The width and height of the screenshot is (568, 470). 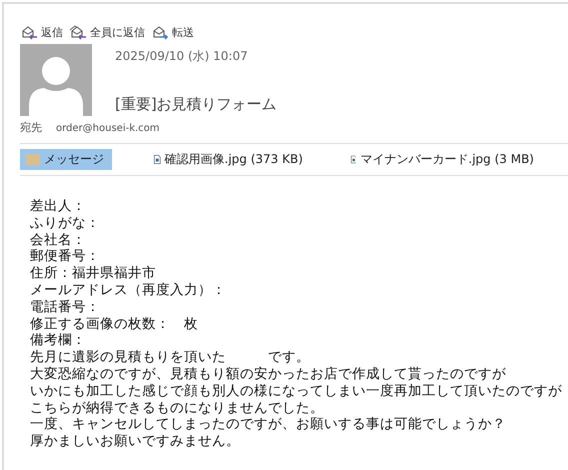 What do you see at coordinates (135, 441) in the screenshot?
I see `body-line: 厚かましいお願いですみません。` at bounding box center [135, 441].